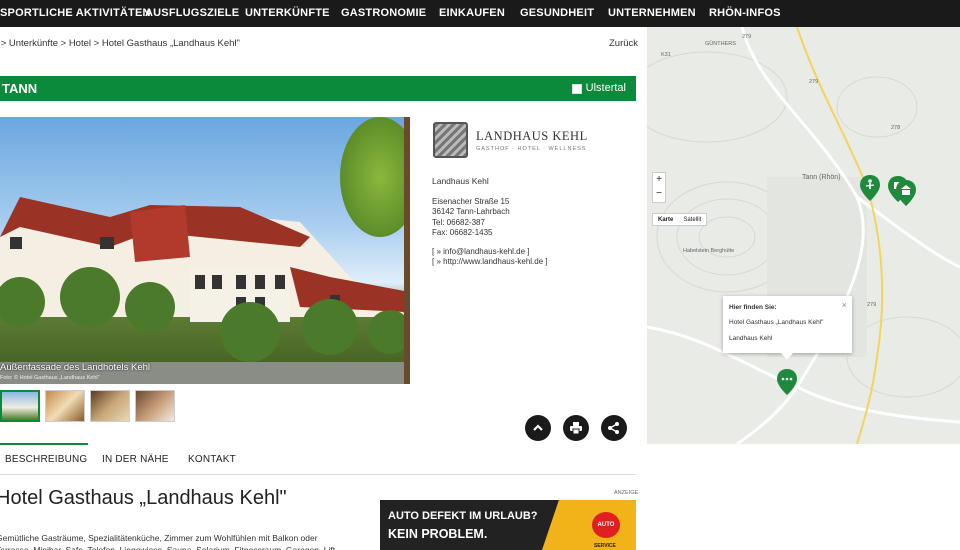  I want to click on hotel-building-illustration, so click(205, 279).